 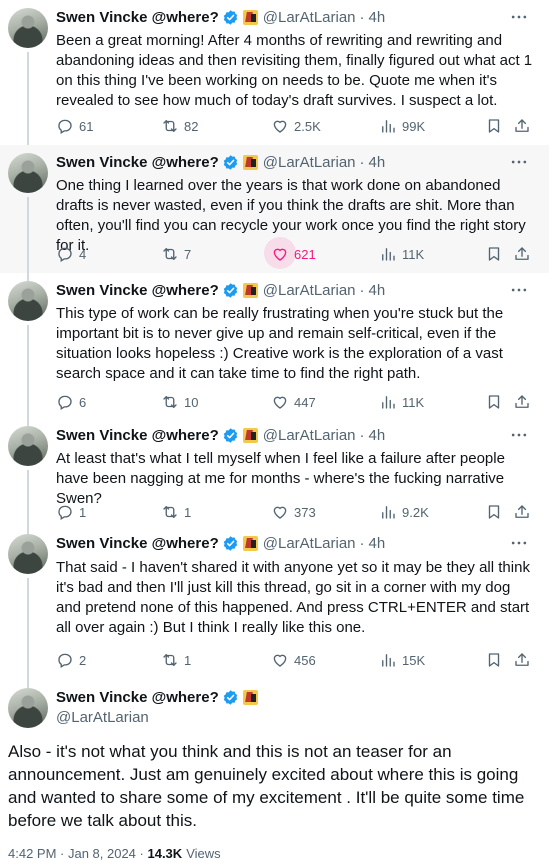 I want to click on views-count: 9.2K, so click(x=415, y=512).